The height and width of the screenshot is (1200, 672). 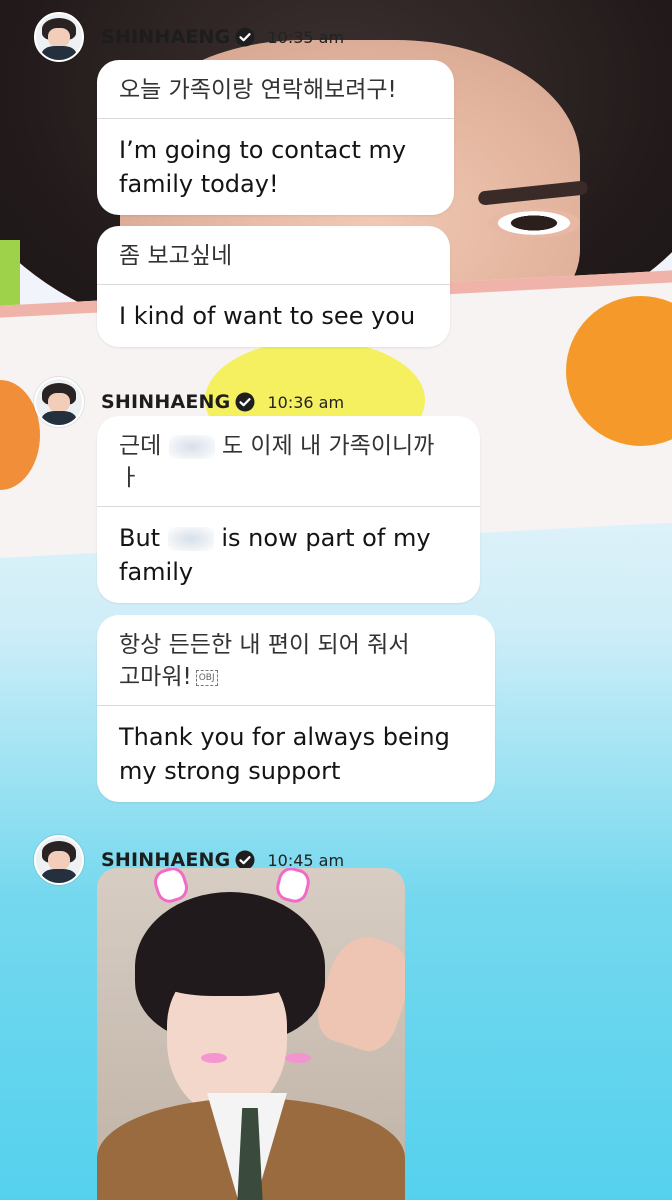 What do you see at coordinates (267, 316) in the screenshot?
I see `english-translation: I kind of want to see you` at bounding box center [267, 316].